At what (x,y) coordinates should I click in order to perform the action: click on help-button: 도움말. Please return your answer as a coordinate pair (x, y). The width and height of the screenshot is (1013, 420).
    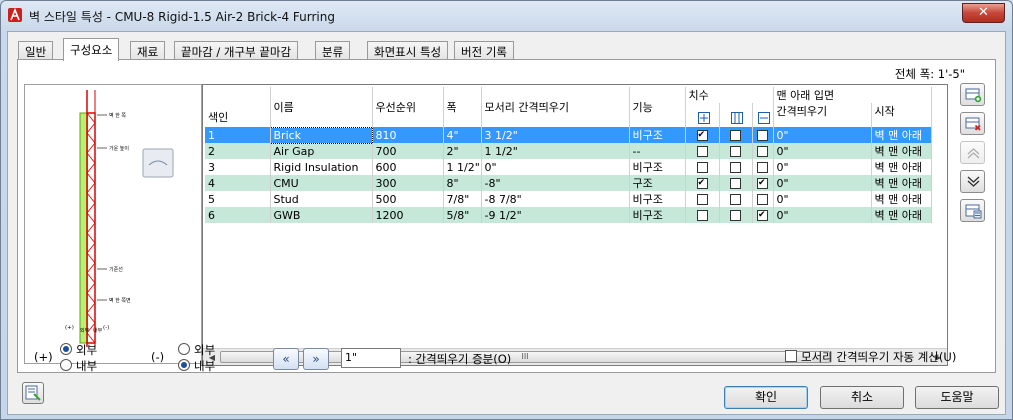
    Looking at the image, I should click on (957, 397).